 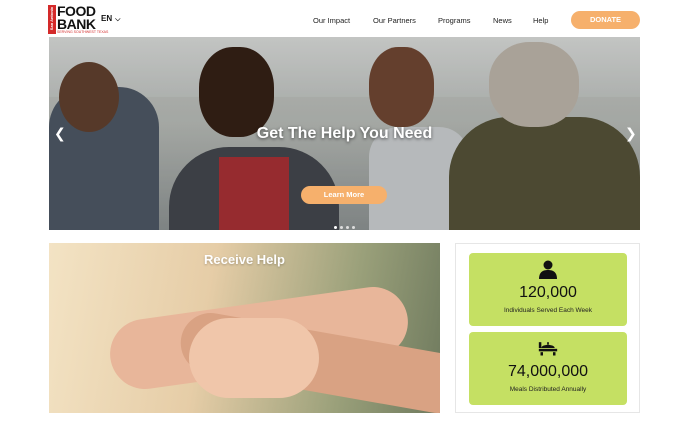 What do you see at coordinates (548, 349) in the screenshot?
I see `food-tray-icon` at bounding box center [548, 349].